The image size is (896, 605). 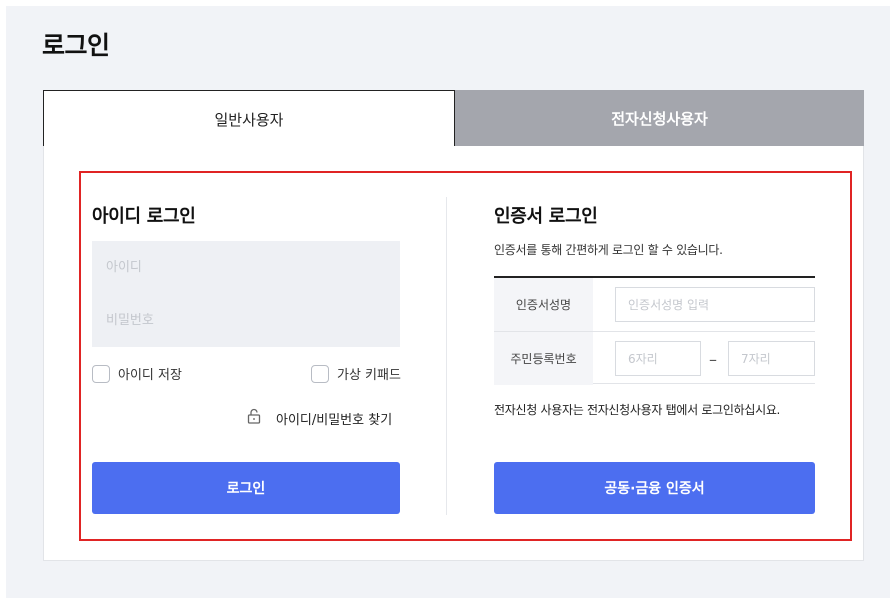 I want to click on virtual-keypad-option: 가상 키패드, so click(x=356, y=373).